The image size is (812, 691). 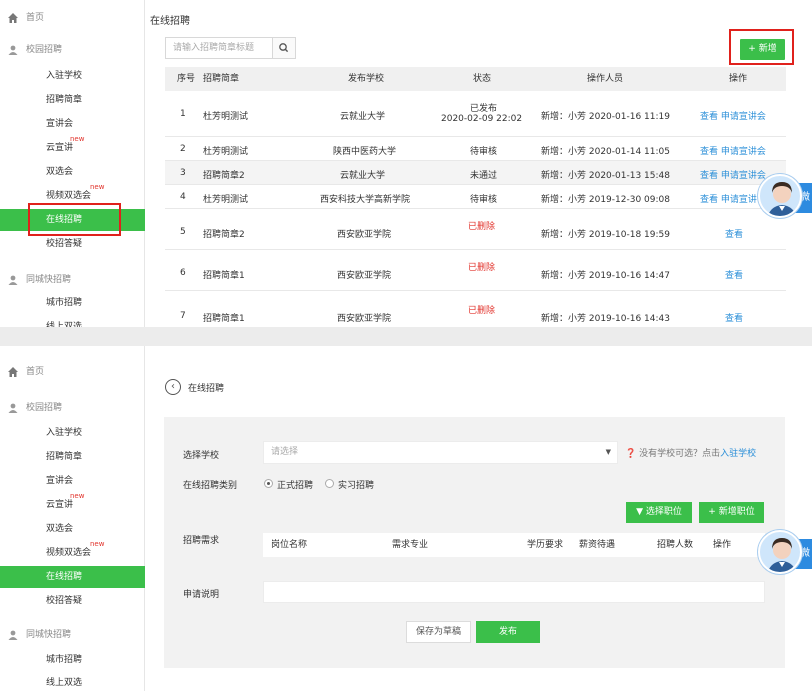 What do you see at coordinates (605, 276) in the screenshot?
I see `row-operator: 新增：小芳 2019-10-16 14:47` at bounding box center [605, 276].